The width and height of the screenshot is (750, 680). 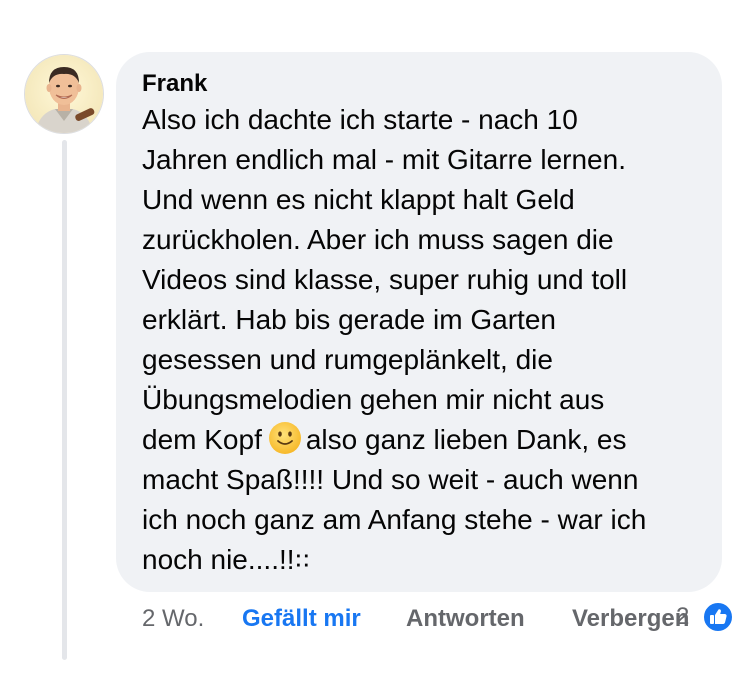 I want to click on comment-line: Und wenn es nicht klappt halt Geld, so click(x=358, y=199).